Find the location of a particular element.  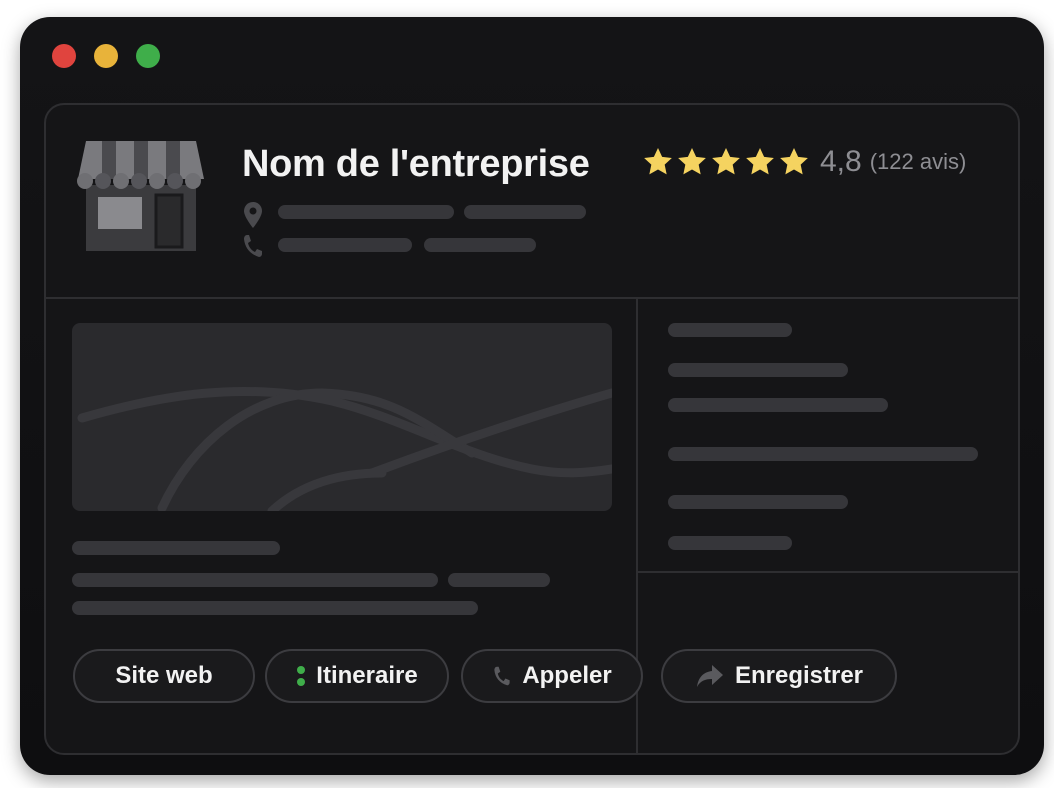

save-button: Enregistrer is located at coordinates (779, 676).